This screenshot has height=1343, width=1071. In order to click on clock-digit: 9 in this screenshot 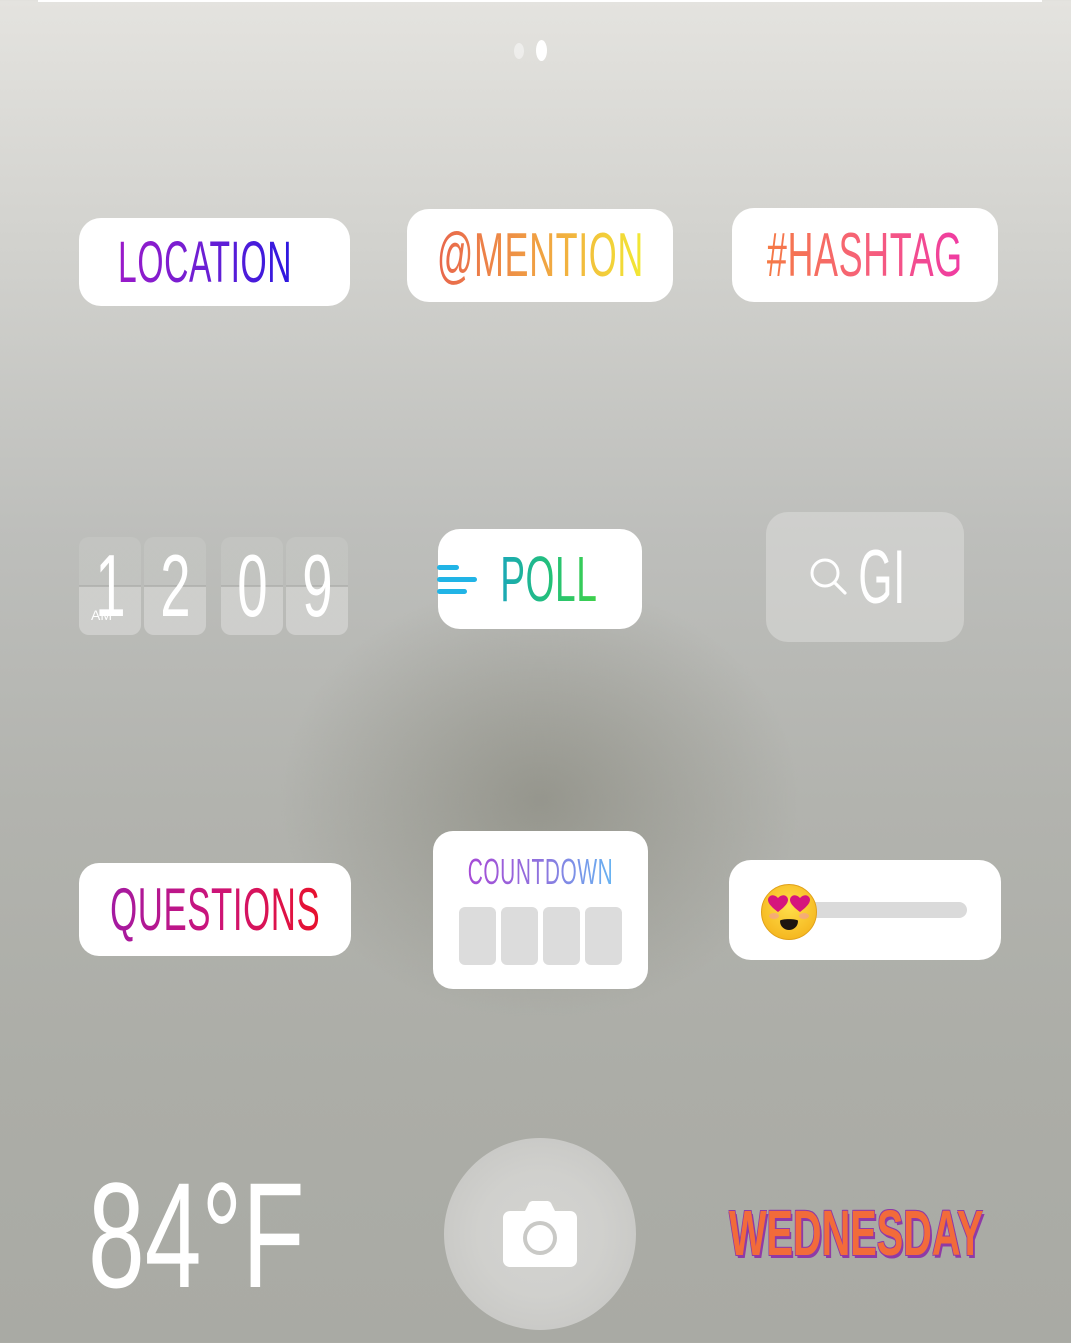, I will do `click(317, 586)`.